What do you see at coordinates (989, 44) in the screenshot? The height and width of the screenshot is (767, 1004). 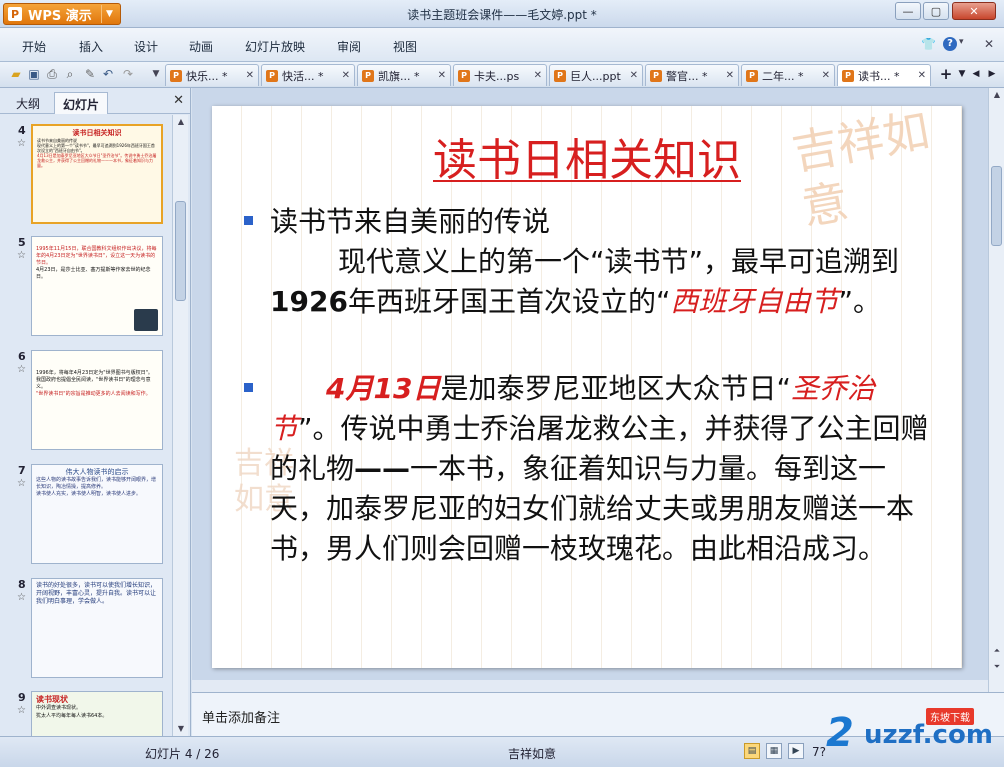 I see `ribbon-close-icon: ✕` at bounding box center [989, 44].